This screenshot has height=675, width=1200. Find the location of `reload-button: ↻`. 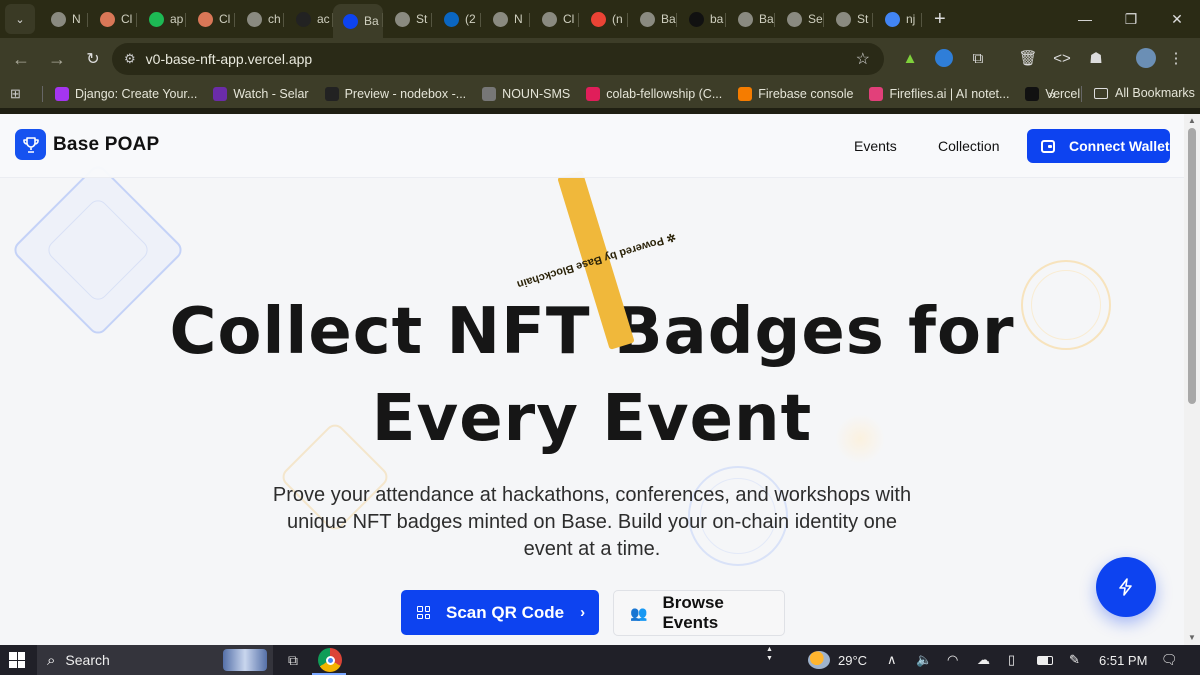

reload-button: ↻ is located at coordinates (93, 59).